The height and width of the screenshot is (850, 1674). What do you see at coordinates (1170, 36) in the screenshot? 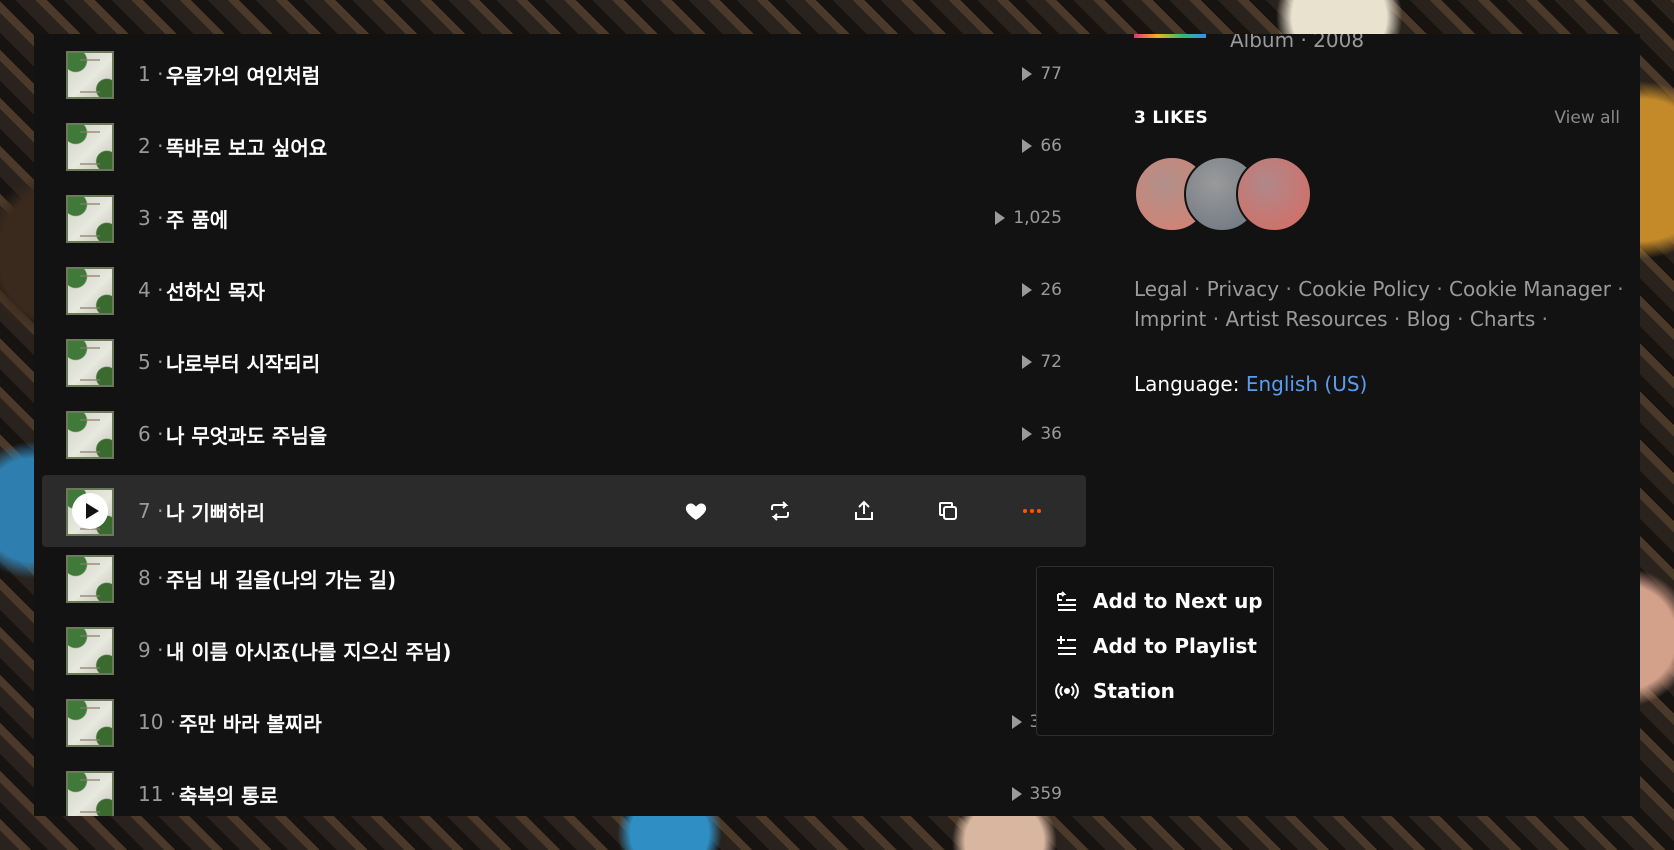
I see `album-color-bar` at bounding box center [1170, 36].